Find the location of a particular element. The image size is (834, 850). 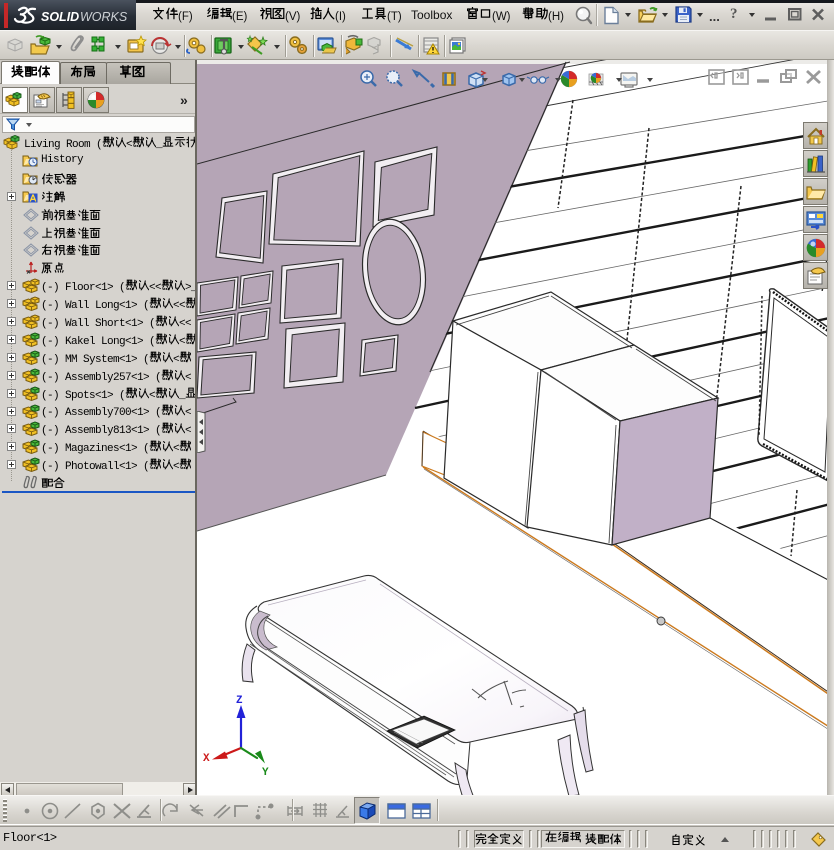

svg-text: WORKS is located at coordinates (104, 17).